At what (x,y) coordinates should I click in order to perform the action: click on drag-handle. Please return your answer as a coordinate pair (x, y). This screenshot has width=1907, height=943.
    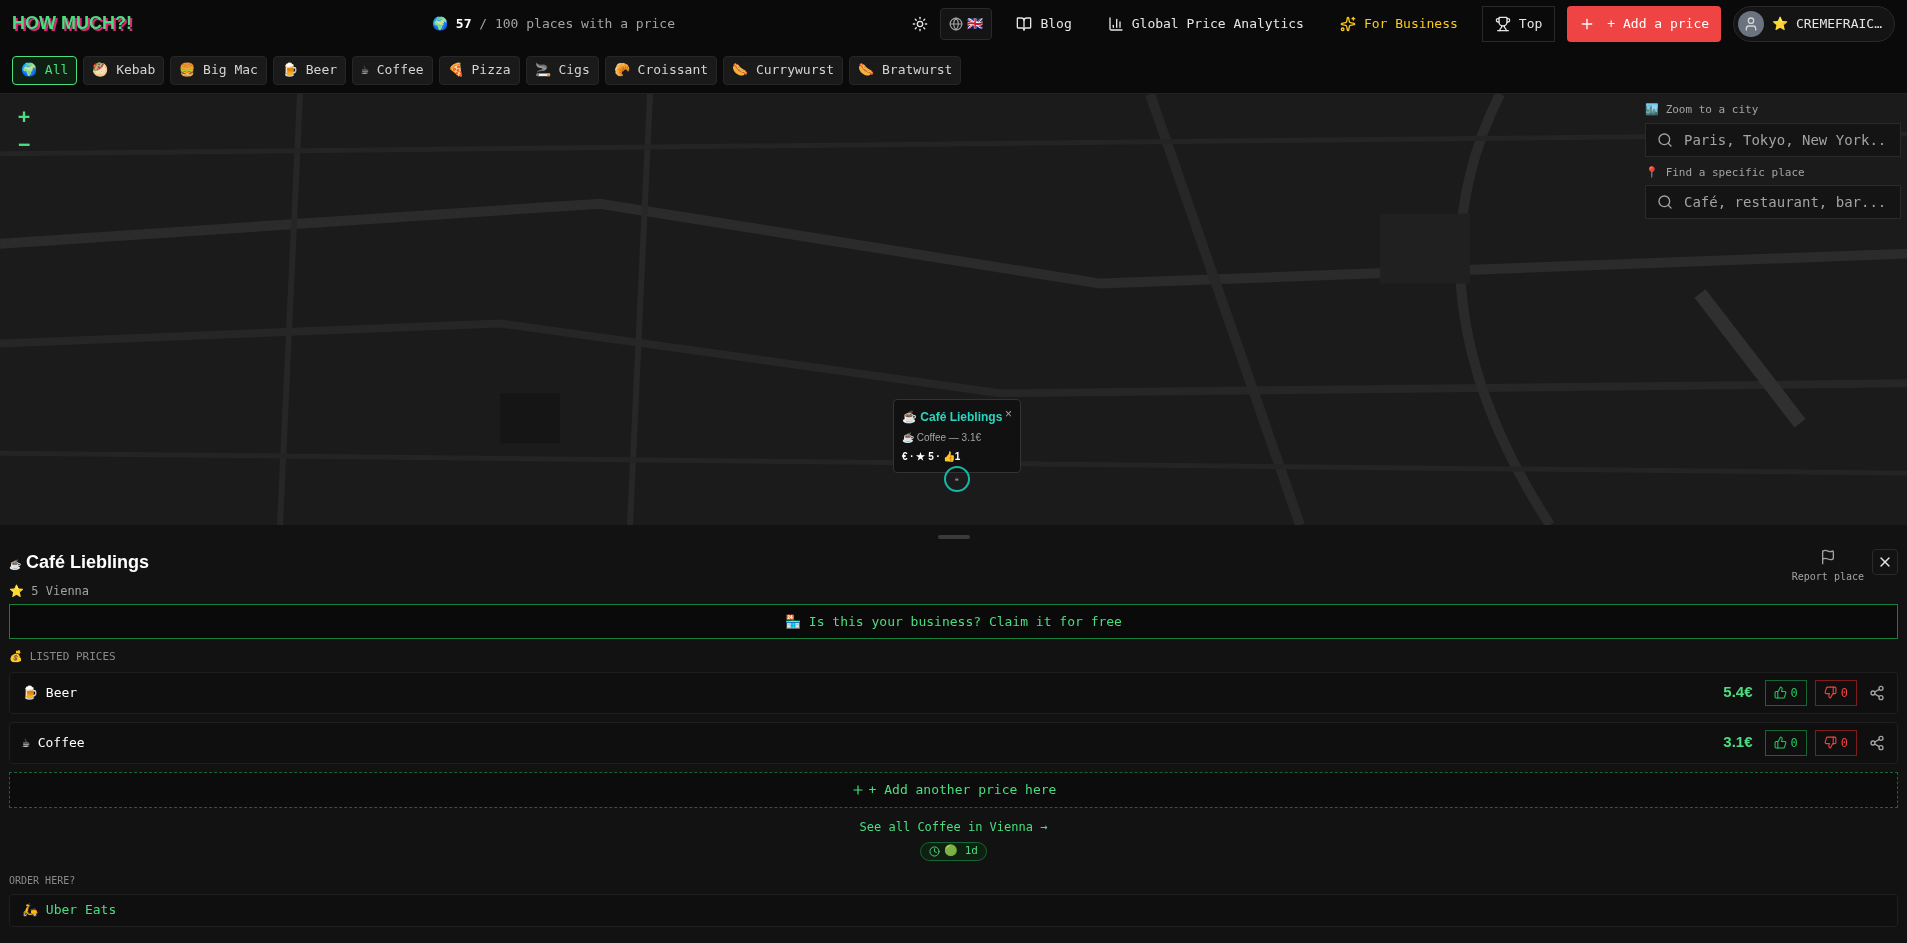
    Looking at the image, I should click on (953, 537).